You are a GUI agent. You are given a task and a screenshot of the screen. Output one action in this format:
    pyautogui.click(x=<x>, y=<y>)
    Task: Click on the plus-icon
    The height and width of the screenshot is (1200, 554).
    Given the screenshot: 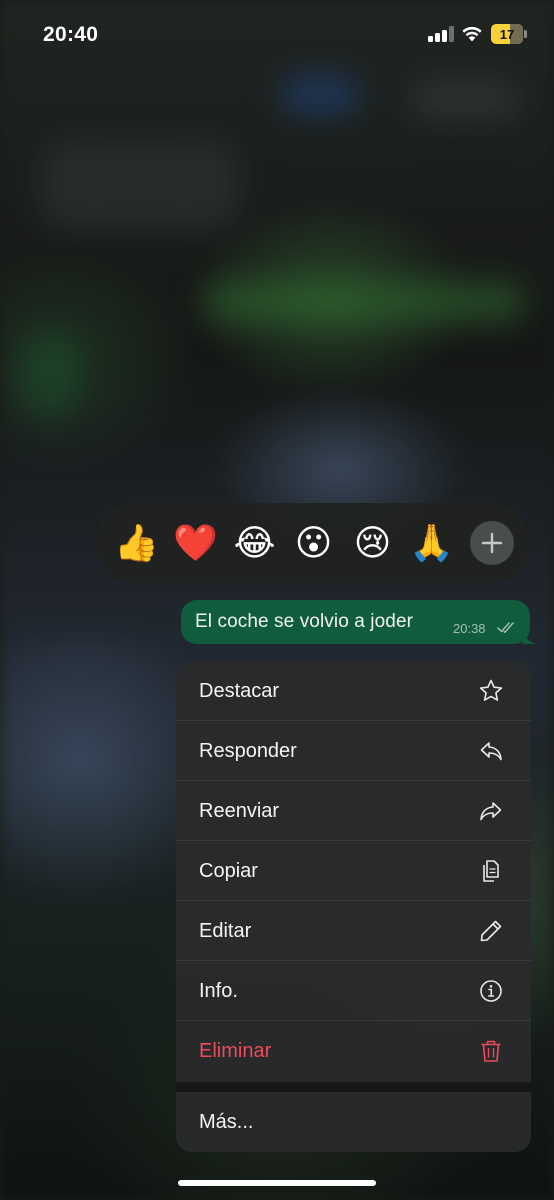 What is the action you would take?
    pyautogui.click(x=492, y=543)
    